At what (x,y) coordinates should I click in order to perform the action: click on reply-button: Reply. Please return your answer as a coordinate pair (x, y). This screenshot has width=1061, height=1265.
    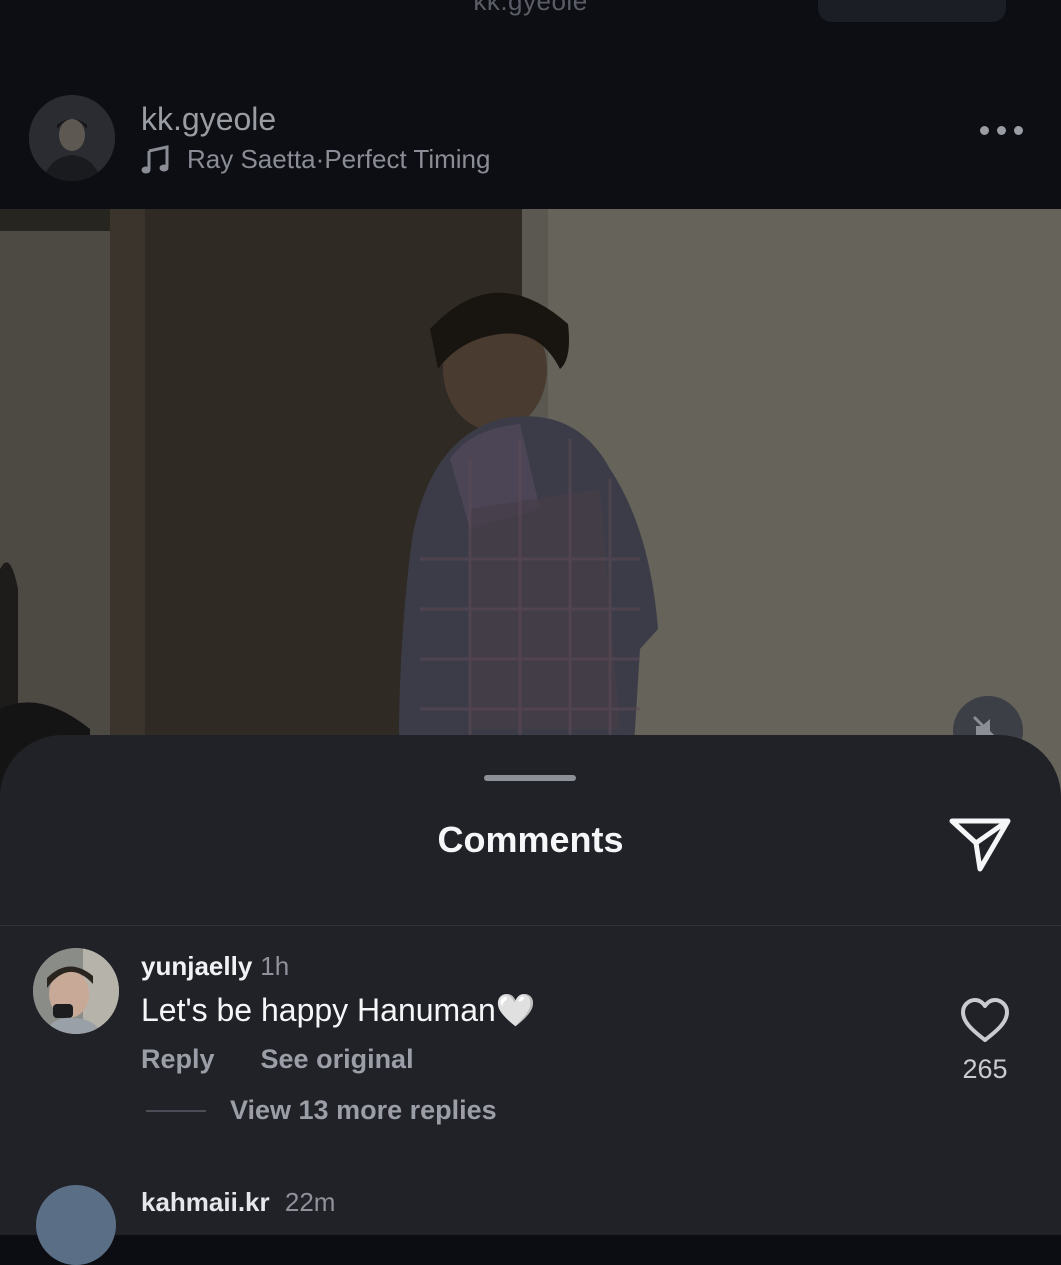
    Looking at the image, I should click on (178, 1059).